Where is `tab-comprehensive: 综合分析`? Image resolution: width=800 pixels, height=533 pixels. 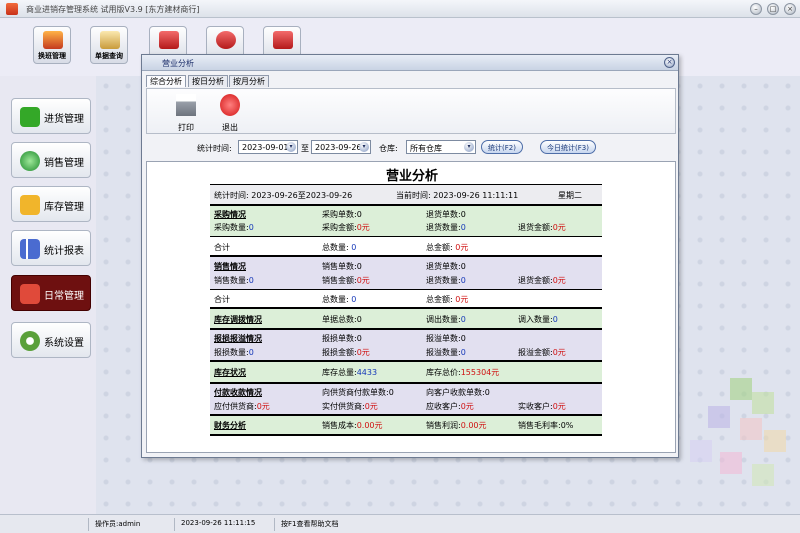 tab-comprehensive: 综合分析 is located at coordinates (166, 81).